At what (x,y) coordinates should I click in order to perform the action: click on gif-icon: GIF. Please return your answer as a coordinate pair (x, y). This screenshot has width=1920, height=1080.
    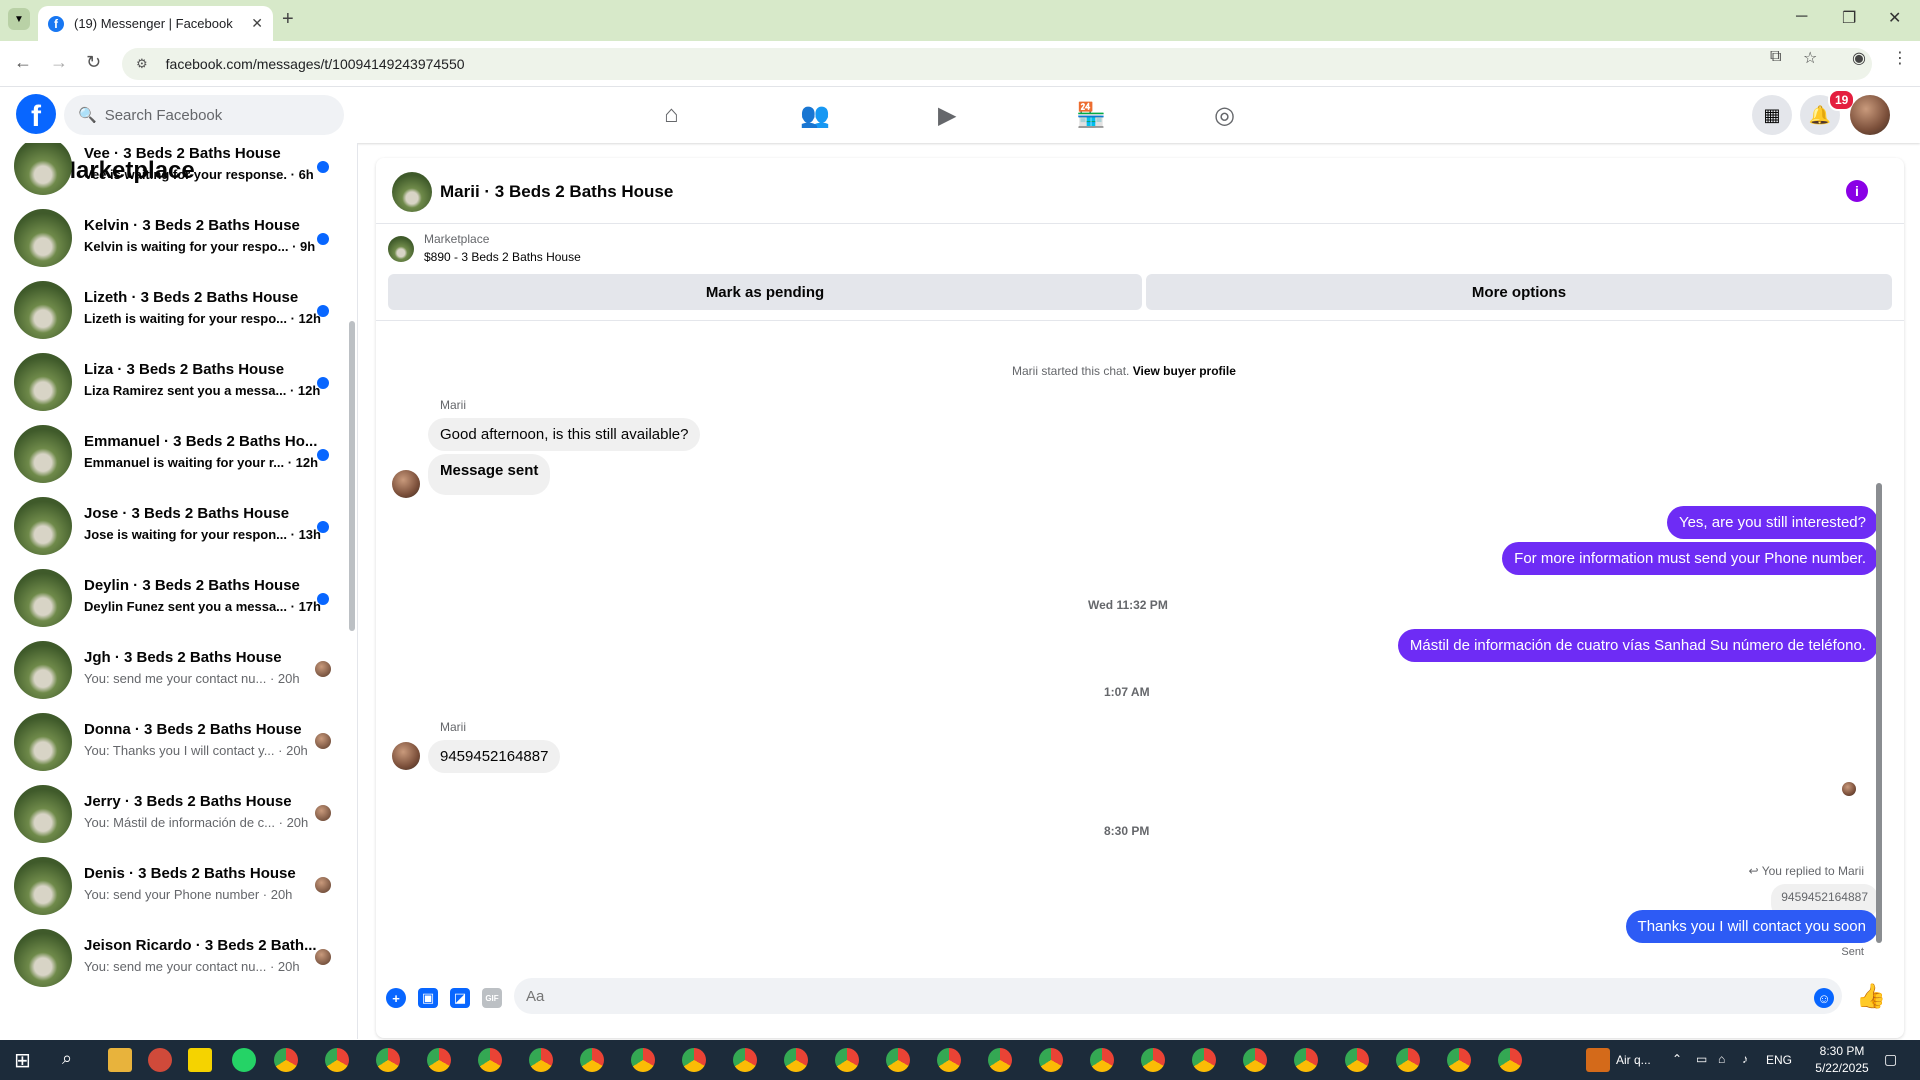
    Looking at the image, I should click on (492, 998).